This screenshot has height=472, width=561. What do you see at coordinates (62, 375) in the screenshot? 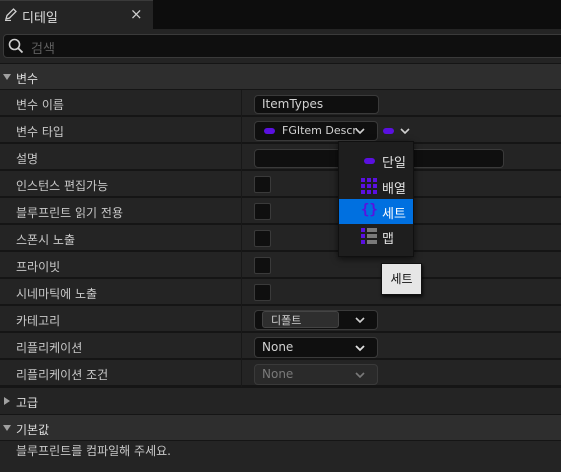
I see `replication-condition-label: 리플리케이션 조건` at bounding box center [62, 375].